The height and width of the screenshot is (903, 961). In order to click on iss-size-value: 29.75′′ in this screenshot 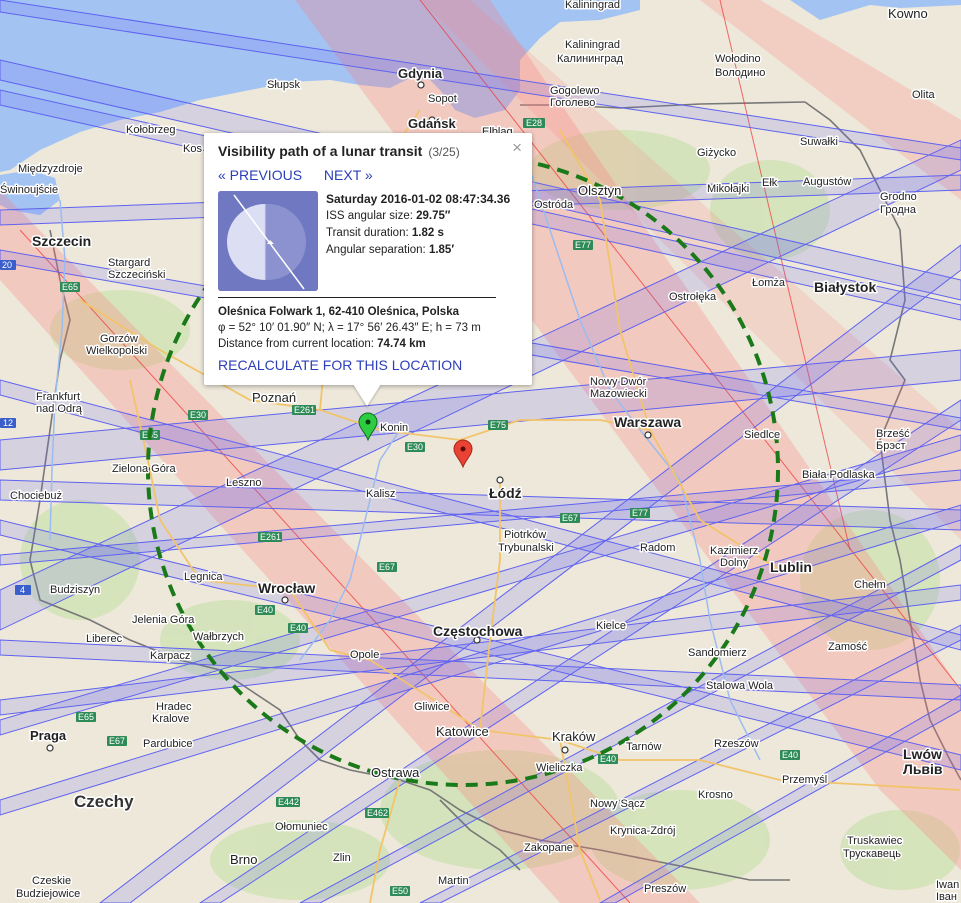, I will do `click(433, 216)`.